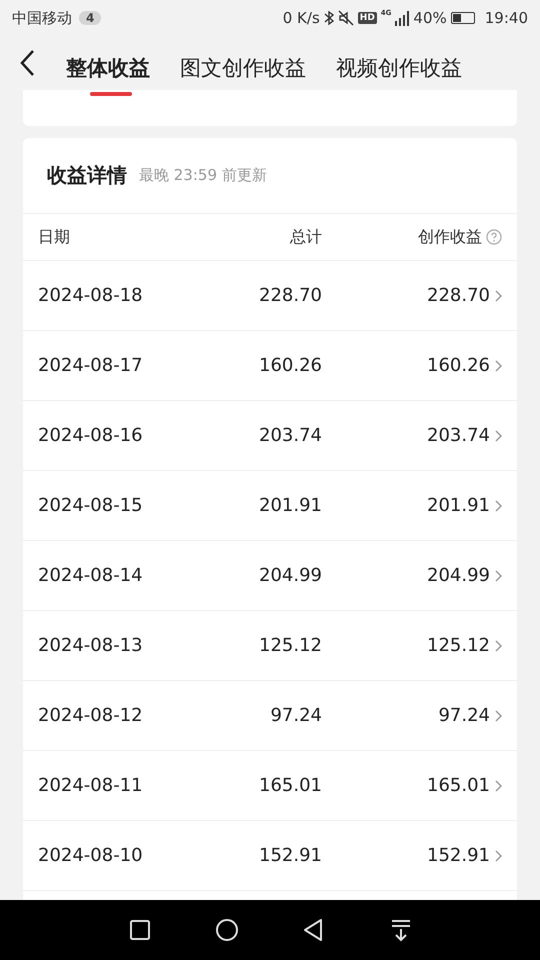 Image resolution: width=540 pixels, height=960 pixels. I want to click on date-cell-text: 2024-08-11, so click(91, 785).